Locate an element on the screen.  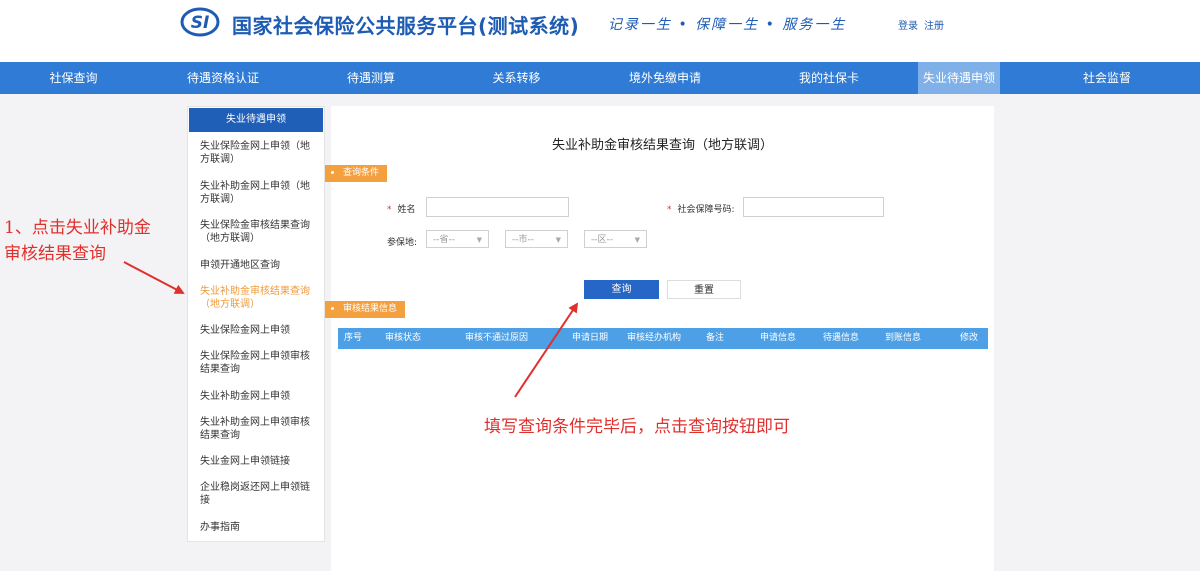
annotation-arrows is located at coordinates (351, 329).